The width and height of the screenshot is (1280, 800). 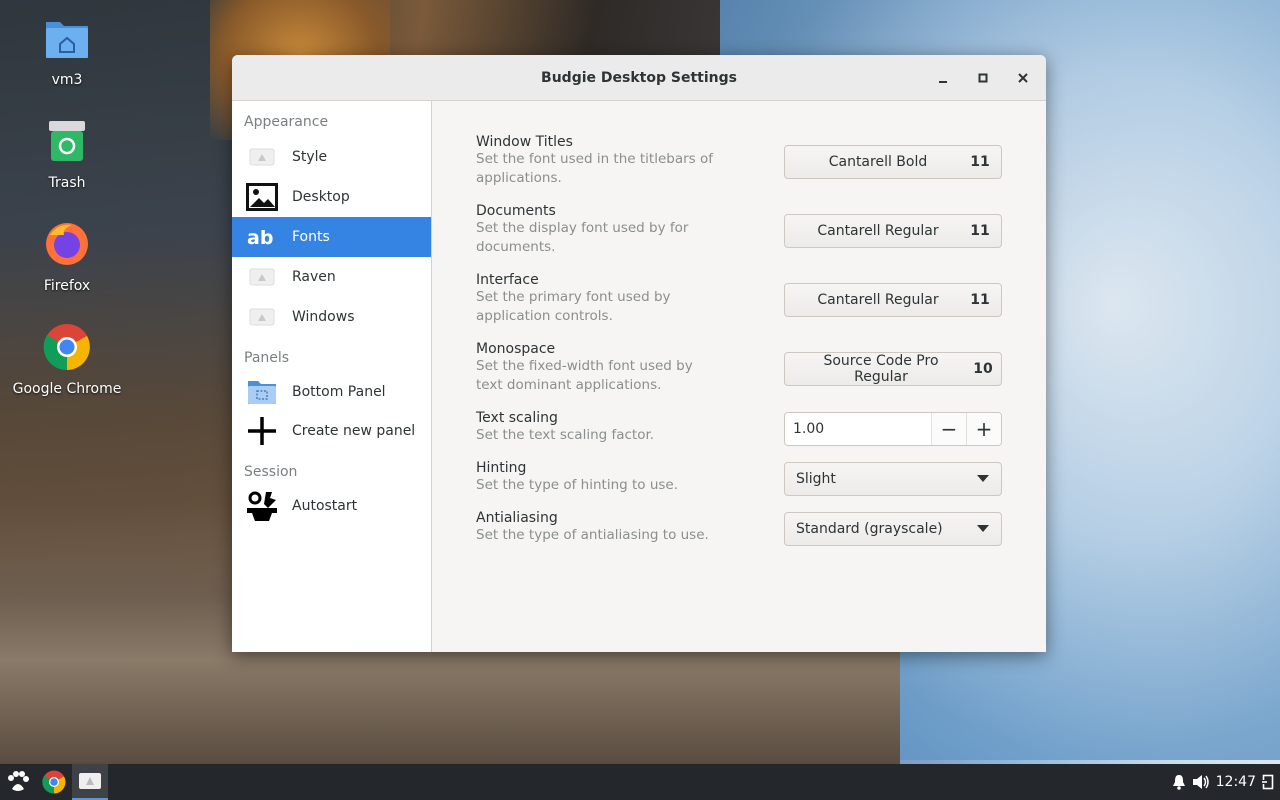 I want to click on autostart-tools-icon, so click(x=262, y=506).